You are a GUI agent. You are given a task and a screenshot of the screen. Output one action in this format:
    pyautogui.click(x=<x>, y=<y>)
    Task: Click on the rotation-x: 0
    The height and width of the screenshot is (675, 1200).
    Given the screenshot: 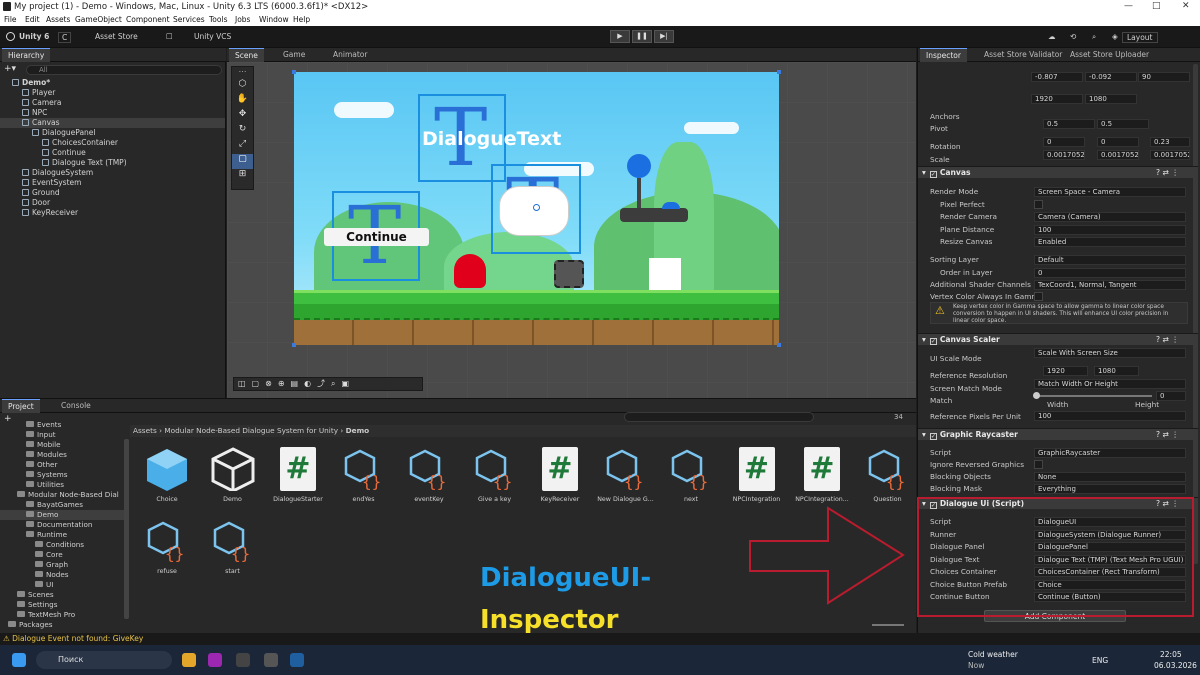 What is the action you would take?
    pyautogui.click(x=1064, y=142)
    